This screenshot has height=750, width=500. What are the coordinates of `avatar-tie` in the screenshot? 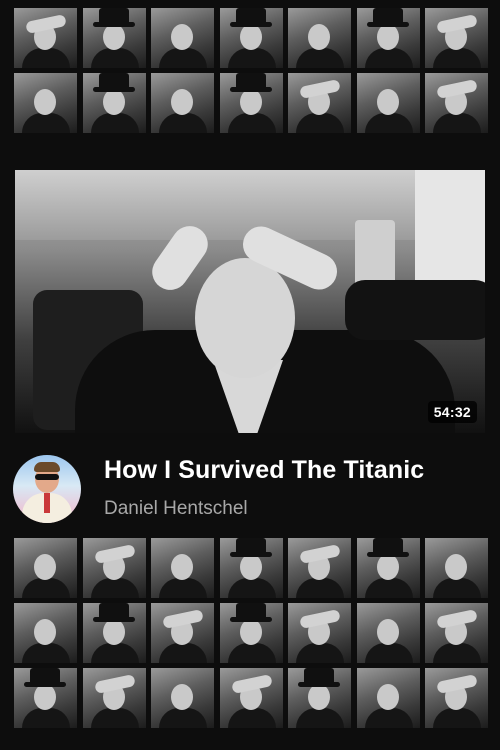 It's located at (47, 503).